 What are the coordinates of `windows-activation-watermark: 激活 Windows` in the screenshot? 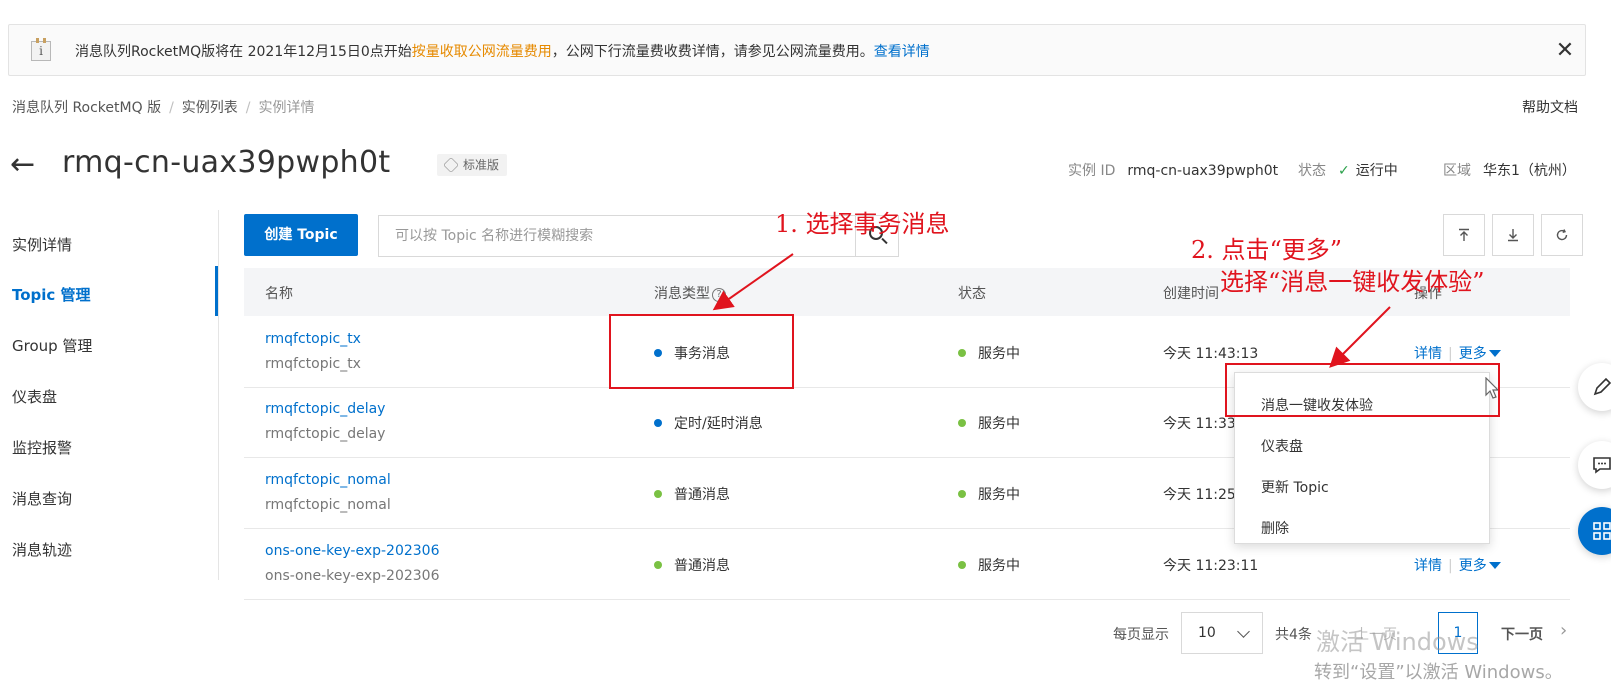 It's located at (1397, 642).